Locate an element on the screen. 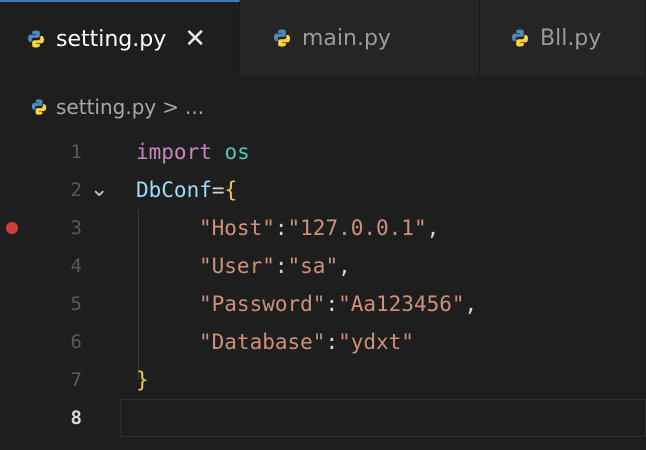 This screenshot has width=646, height=450. dict-key: "Password" is located at coordinates (262, 304).